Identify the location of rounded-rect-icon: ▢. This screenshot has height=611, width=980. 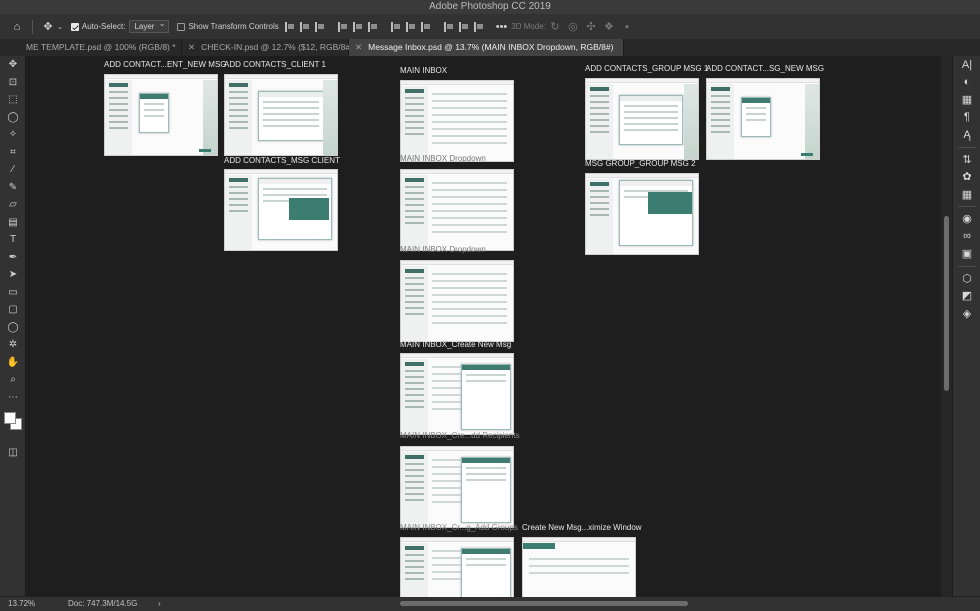
(13, 310).